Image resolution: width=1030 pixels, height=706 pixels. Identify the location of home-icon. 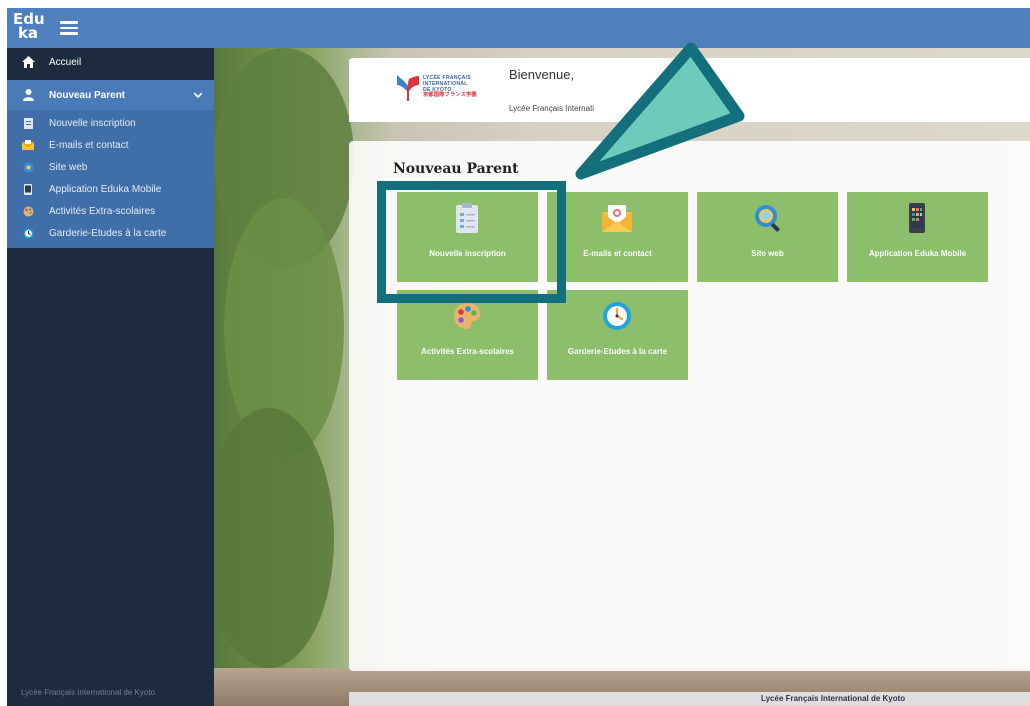
(28, 62).